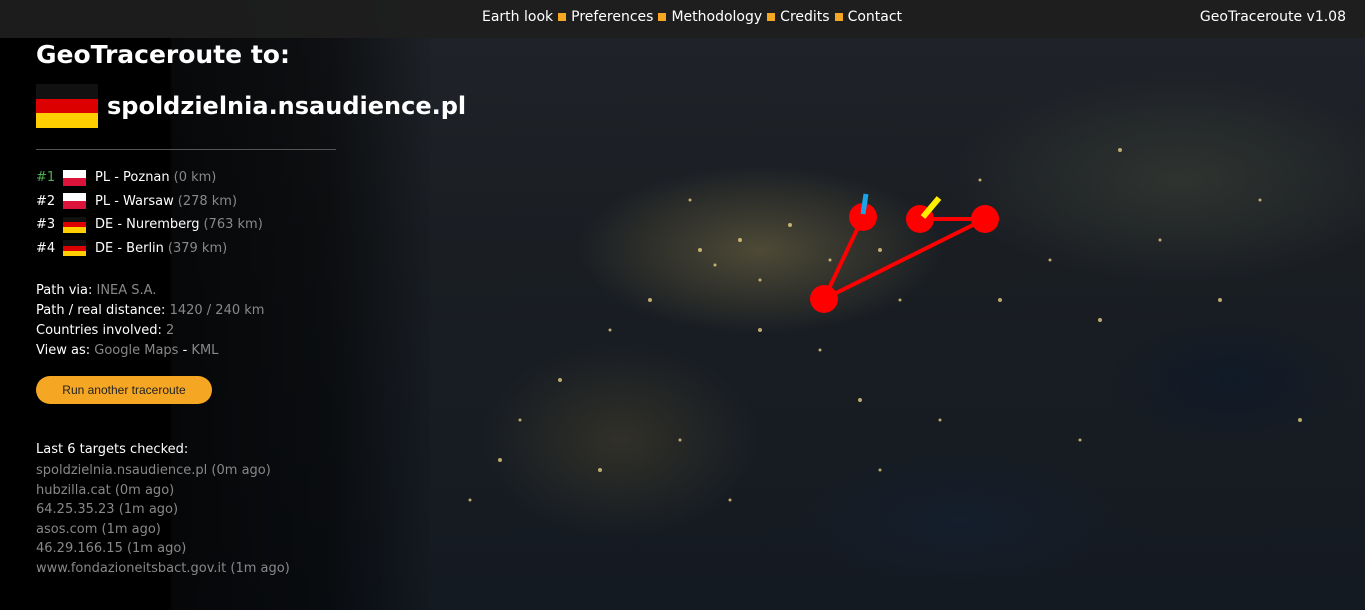 This screenshot has height=610, width=1365. What do you see at coordinates (163, 54) in the screenshot?
I see `page-title: GeoTraceroute to:` at bounding box center [163, 54].